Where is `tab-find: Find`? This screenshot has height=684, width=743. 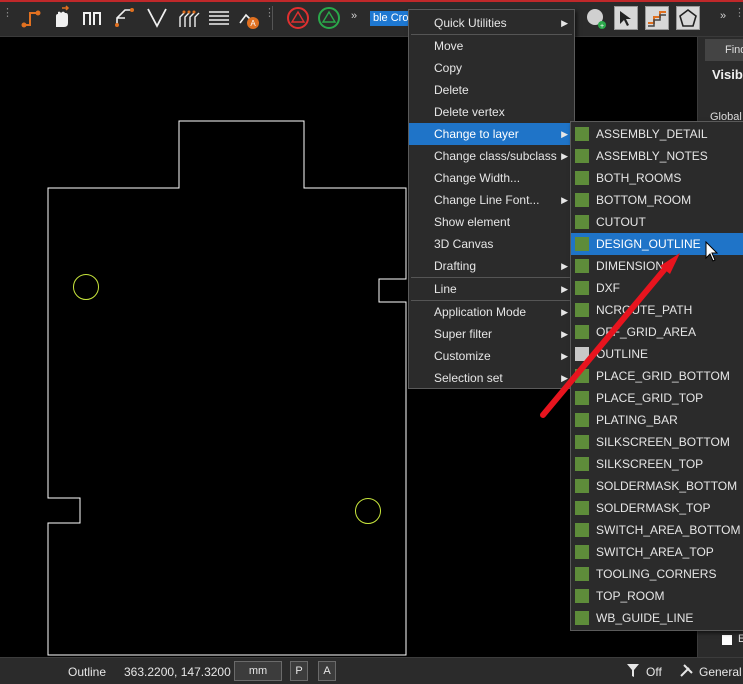 tab-find: Find is located at coordinates (724, 50).